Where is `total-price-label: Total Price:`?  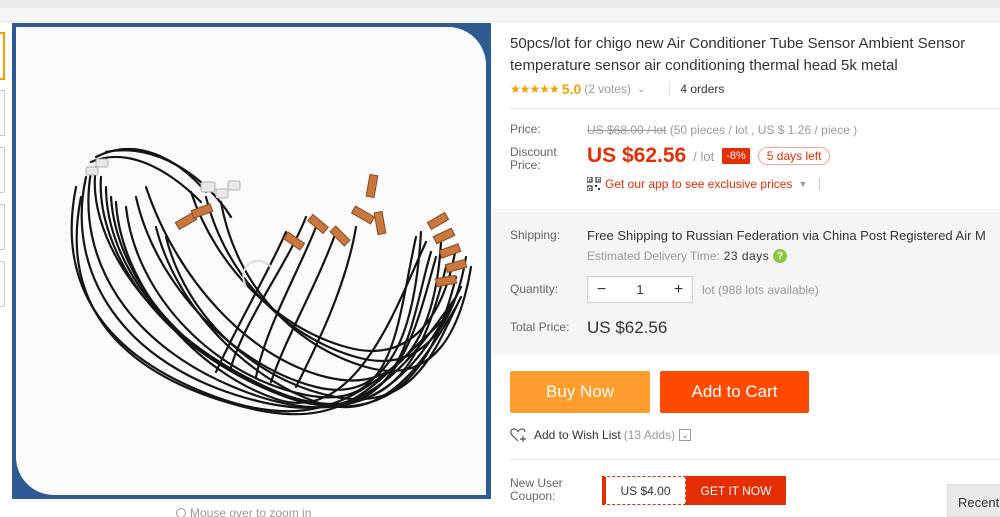
total-price-label: Total Price: is located at coordinates (540, 327).